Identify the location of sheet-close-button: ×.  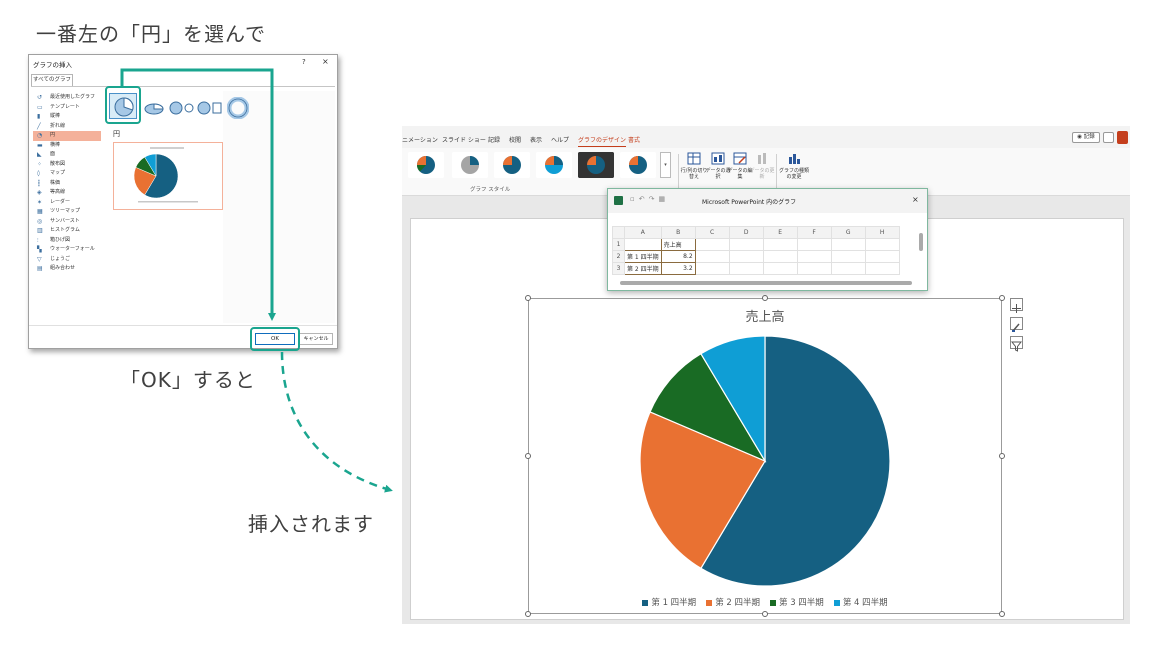
(915, 199).